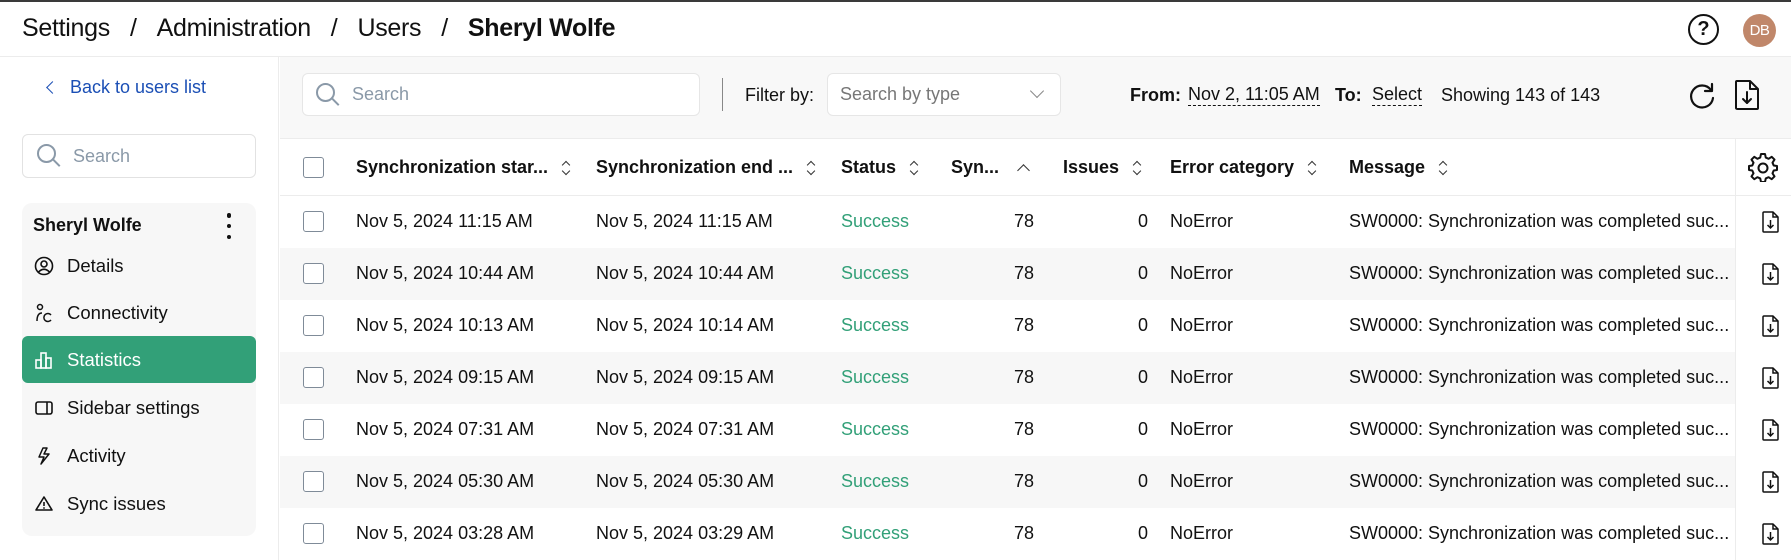 Image resolution: width=1791 pixels, height=560 pixels. What do you see at coordinates (1037, 91) in the screenshot?
I see `chevron-down-icon` at bounding box center [1037, 91].